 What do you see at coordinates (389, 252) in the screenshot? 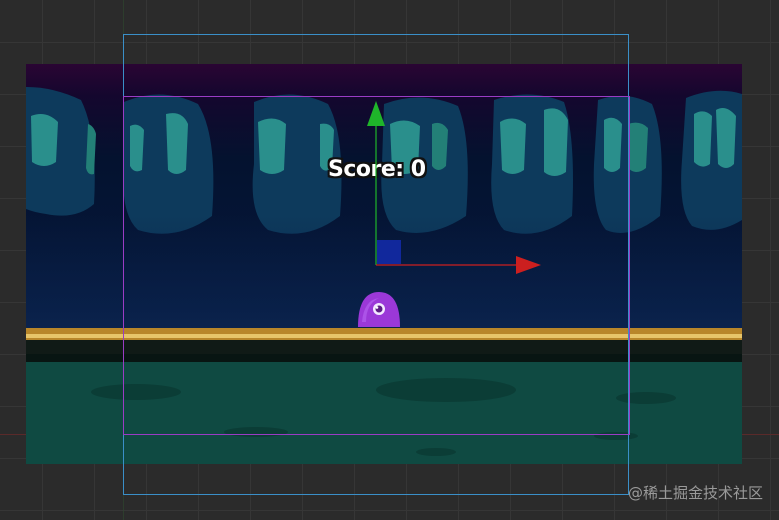
I see `center-handle-icon` at bounding box center [389, 252].